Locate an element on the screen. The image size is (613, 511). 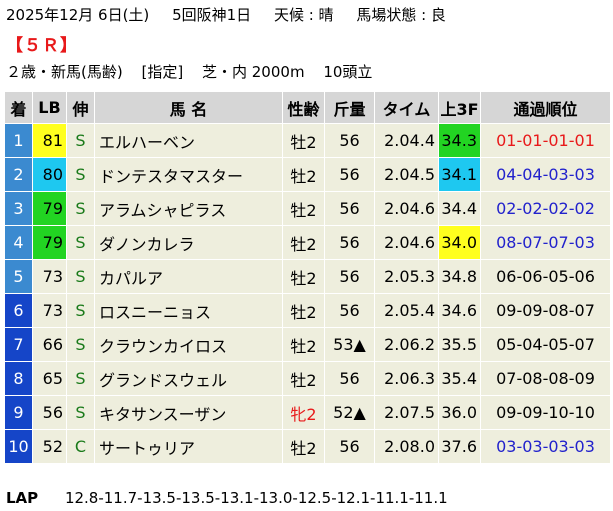
finish-position: 3 is located at coordinates (18, 208).